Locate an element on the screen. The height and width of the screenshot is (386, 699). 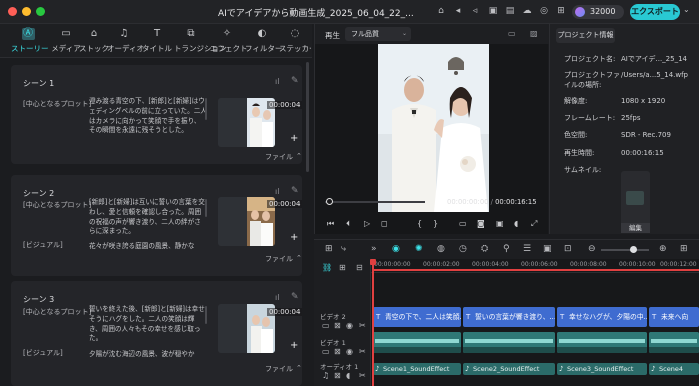
track-settings-icon: ⊟ is located at coordinates (359, 267).